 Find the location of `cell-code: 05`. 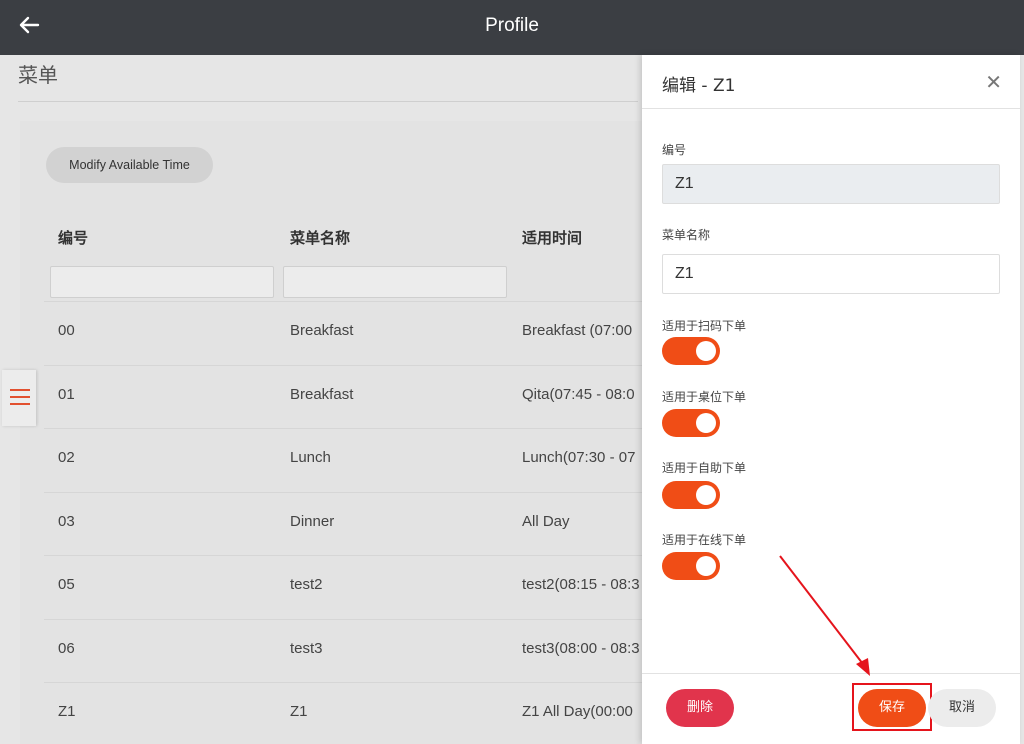

cell-code: 05 is located at coordinates (66, 584).